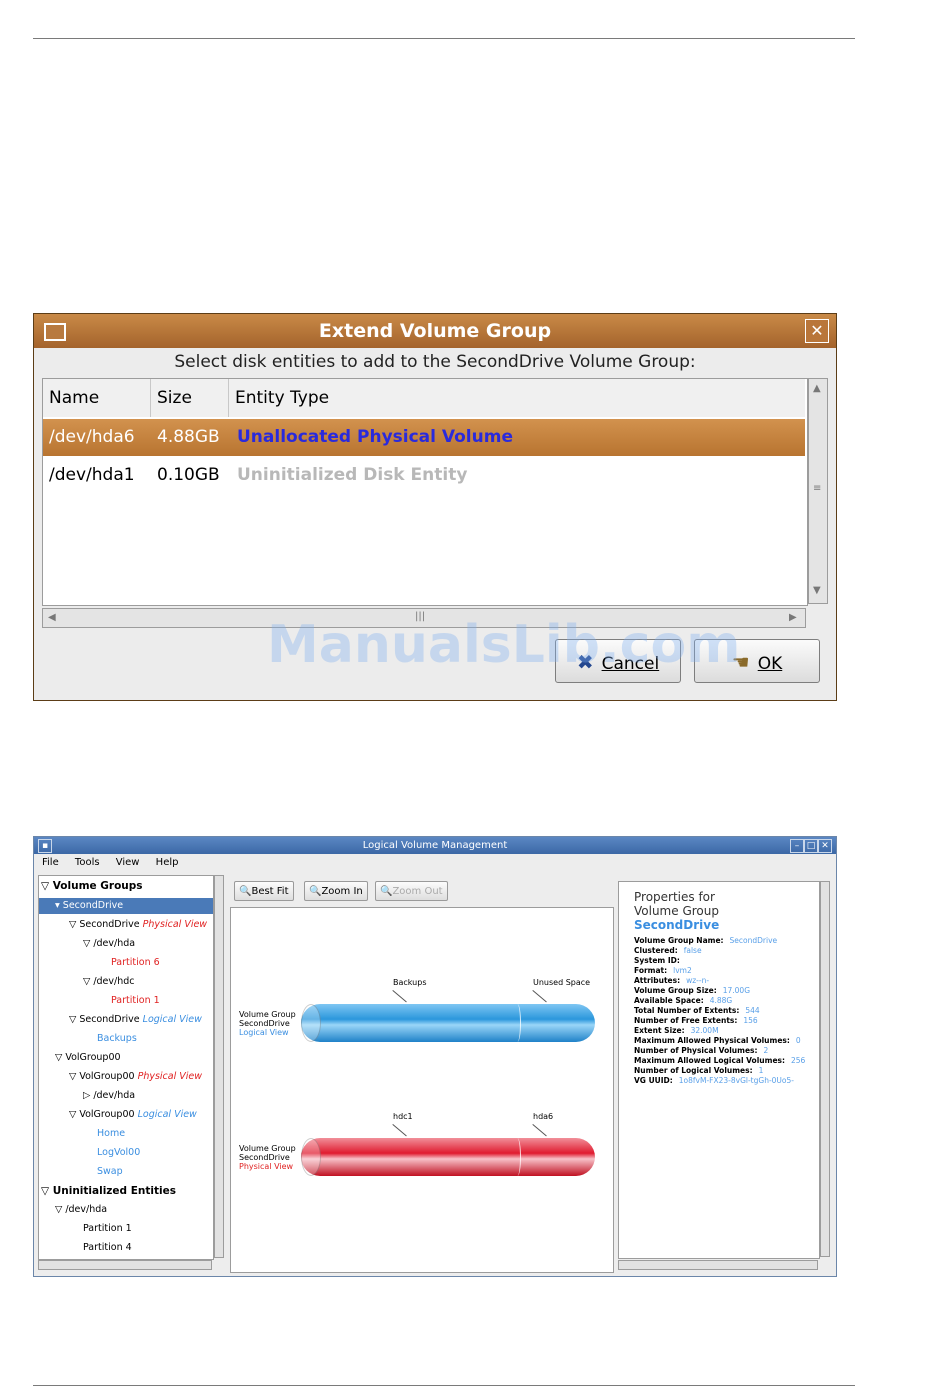  I want to click on minimize-icon: –, so click(797, 846).